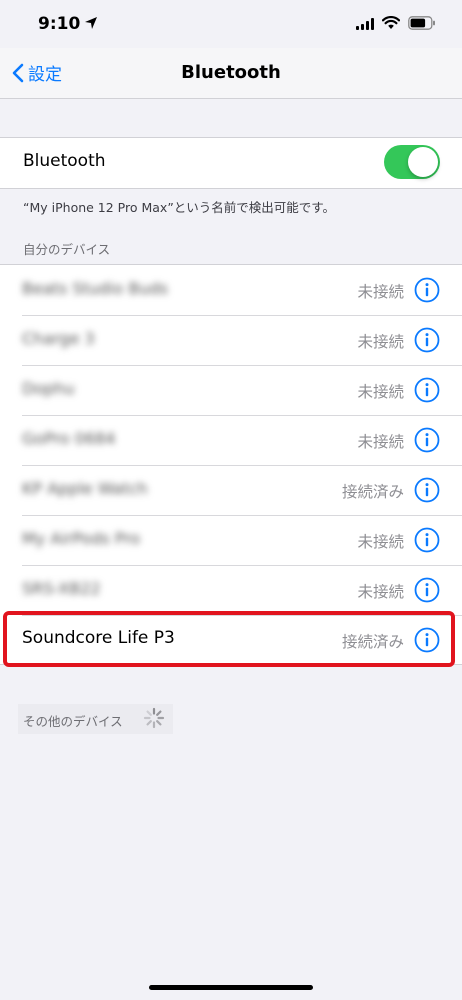  What do you see at coordinates (231, 163) in the screenshot?
I see `bluetooth-toggle-row: Bluetooth` at bounding box center [231, 163].